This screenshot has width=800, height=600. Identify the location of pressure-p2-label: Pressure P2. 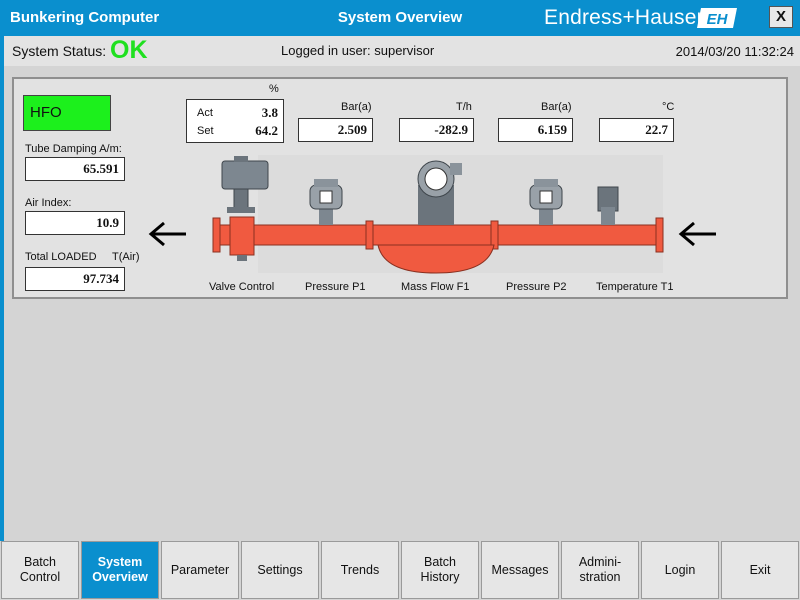
(536, 287).